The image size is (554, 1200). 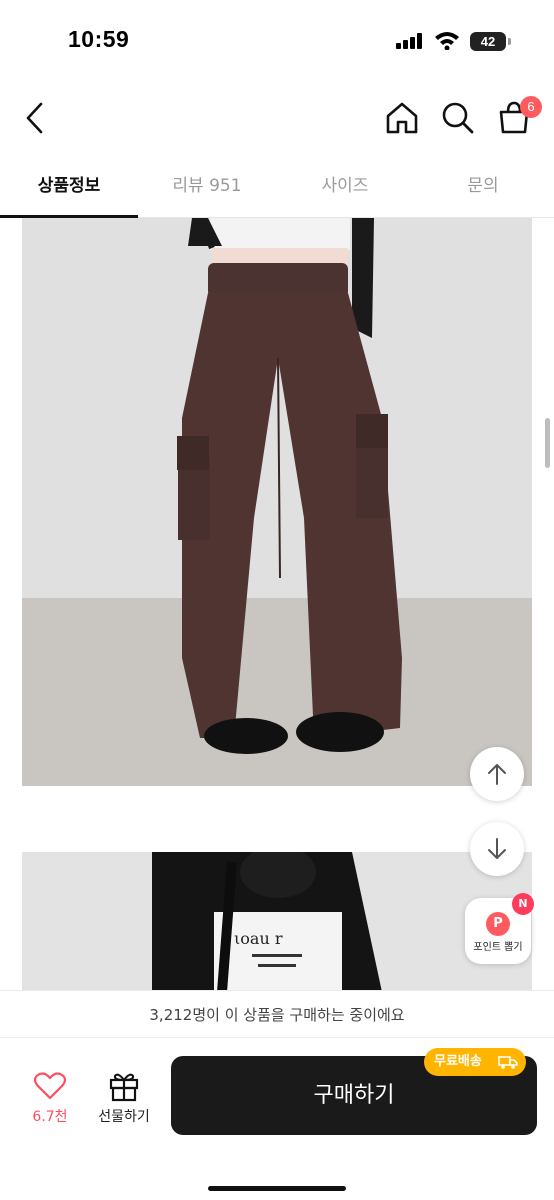 I want to click on gift-label: 선물하기, so click(x=124, y=1117).